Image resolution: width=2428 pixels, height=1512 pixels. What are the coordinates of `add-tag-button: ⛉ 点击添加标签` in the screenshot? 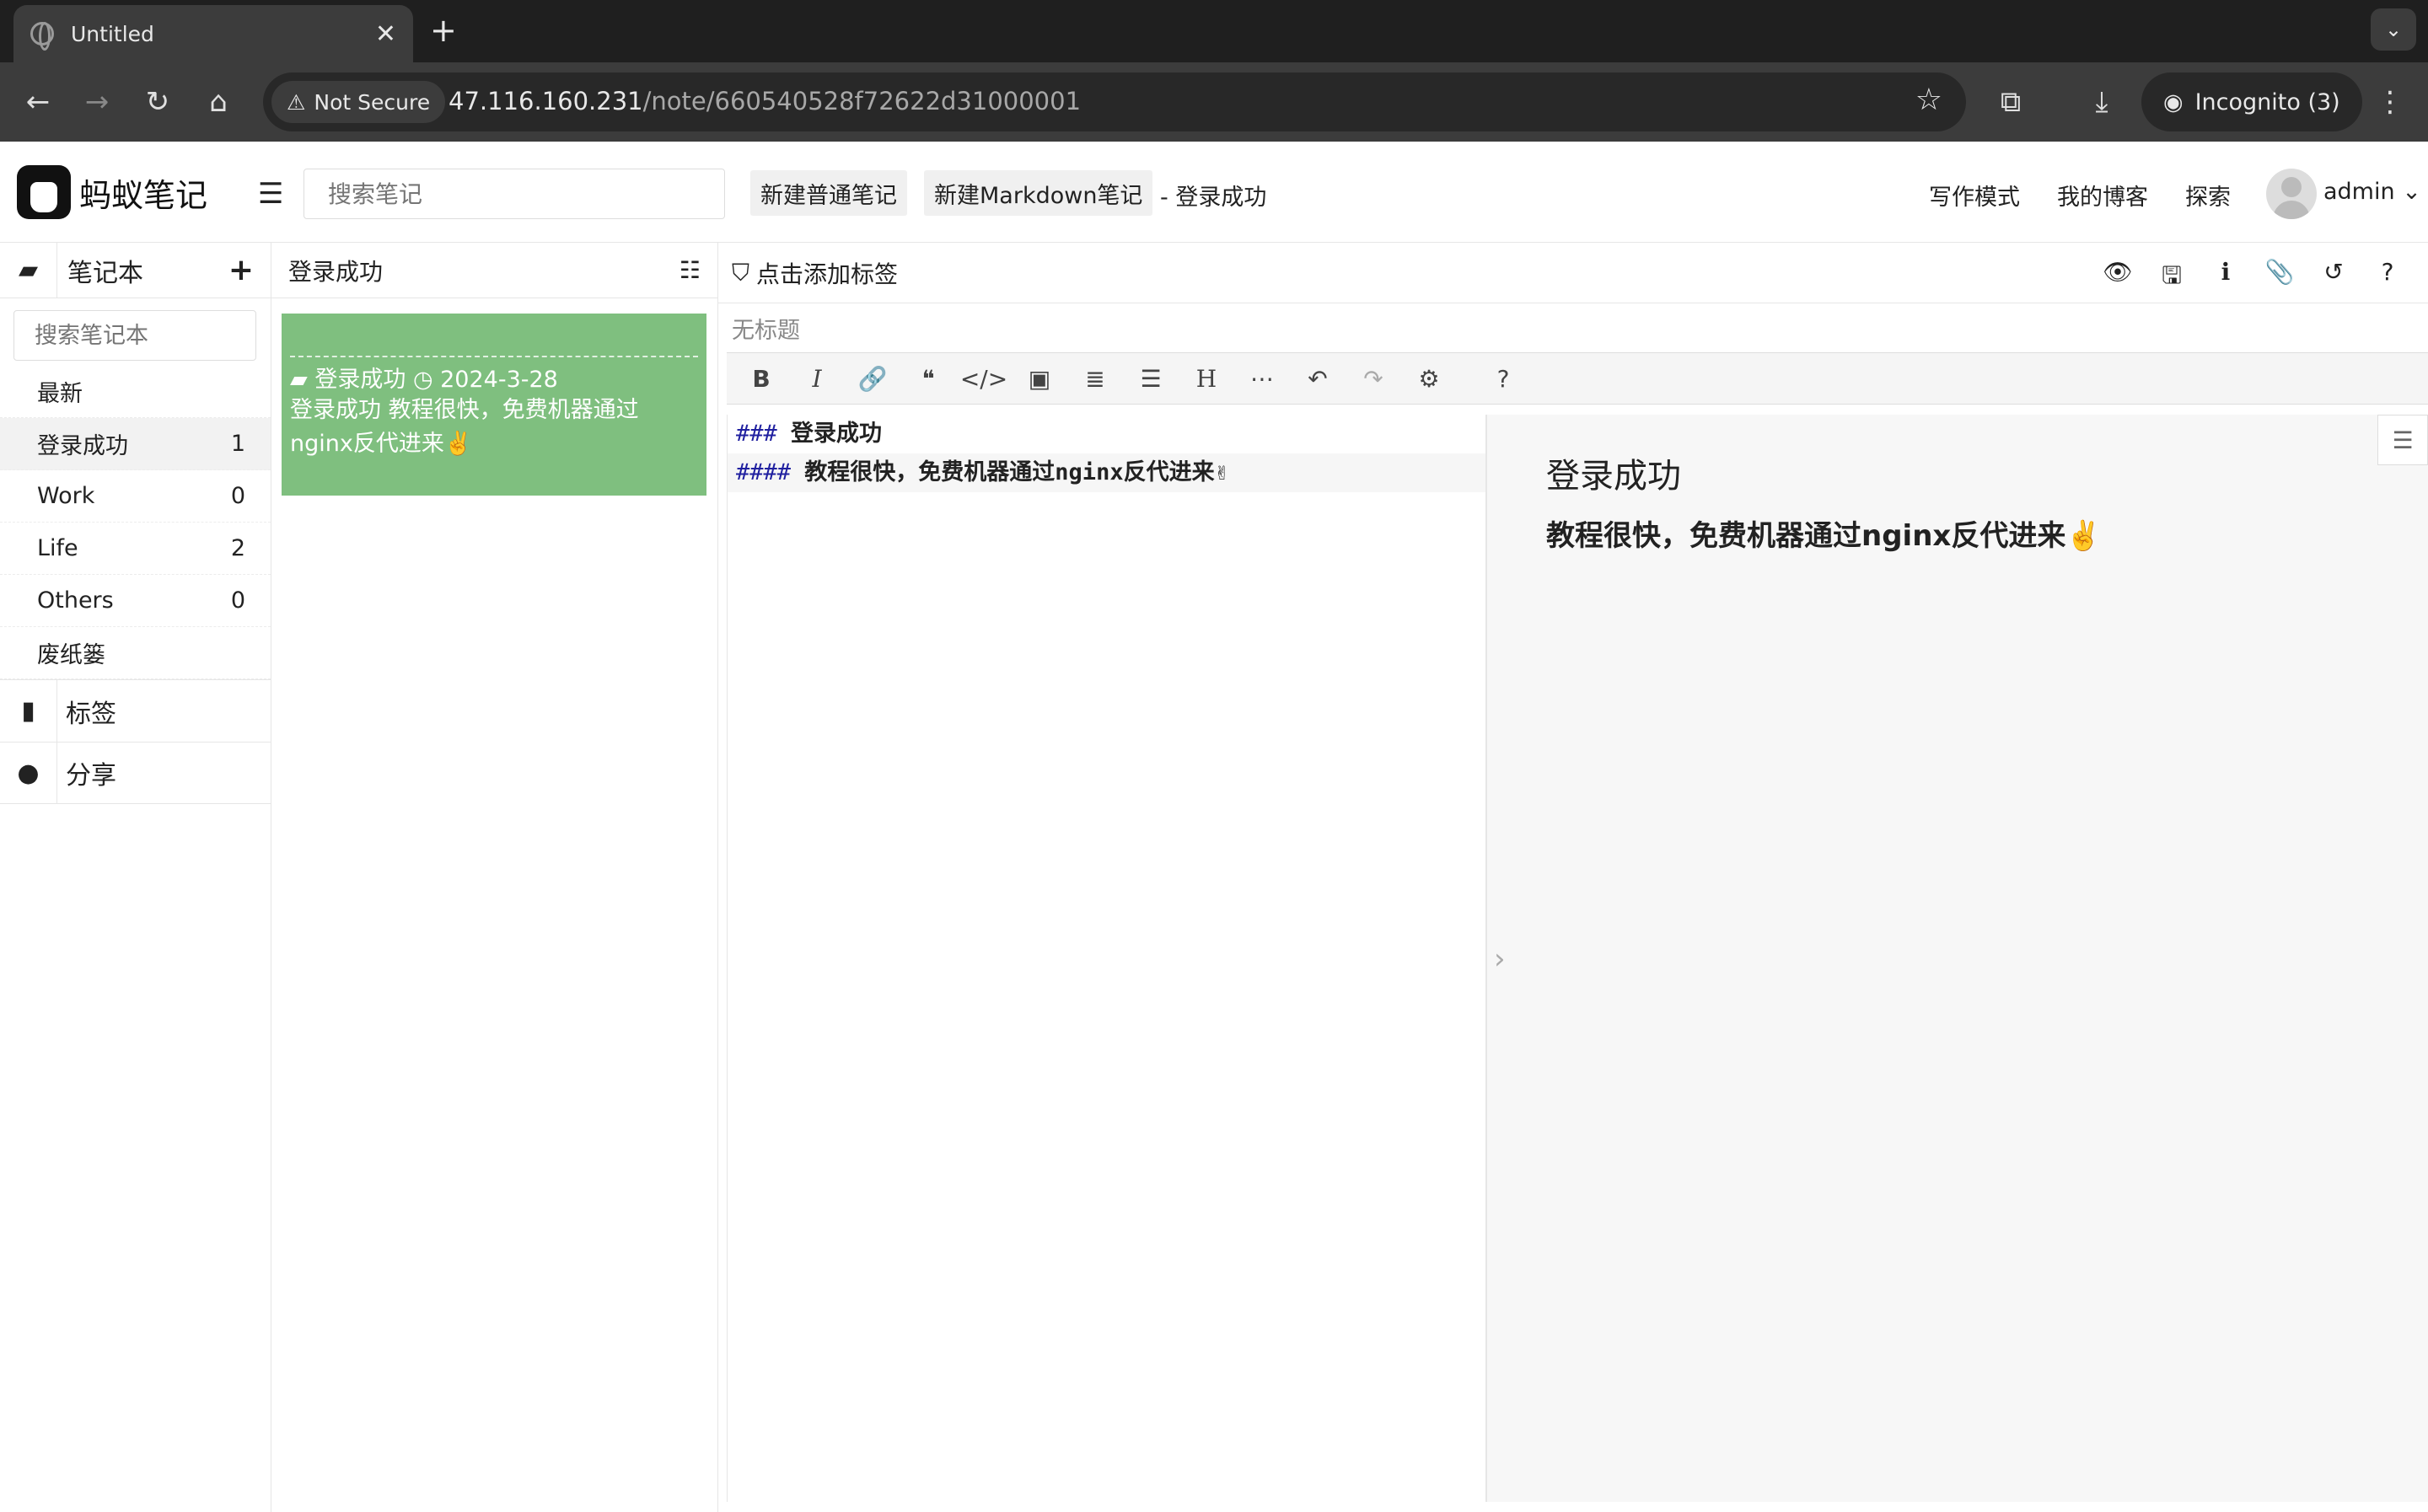 It's located at (815, 273).